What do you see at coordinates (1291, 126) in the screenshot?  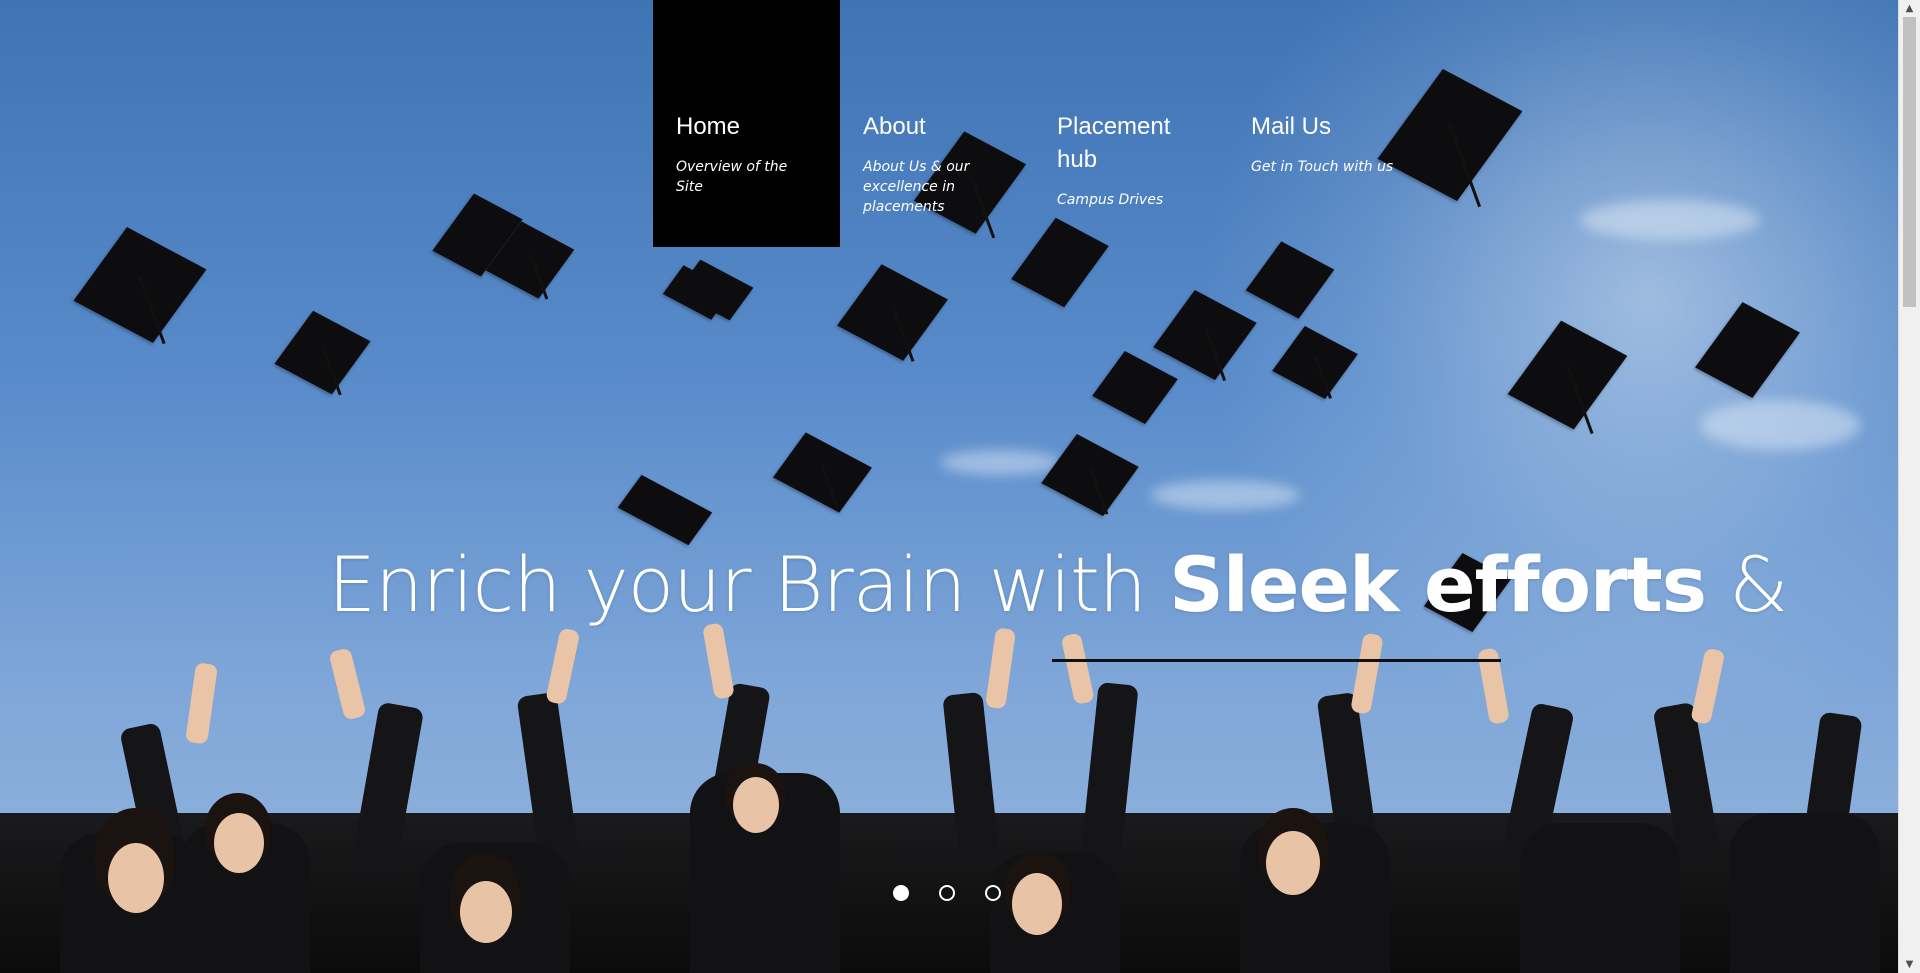 I see `nav-item-title: Mail Us` at bounding box center [1291, 126].